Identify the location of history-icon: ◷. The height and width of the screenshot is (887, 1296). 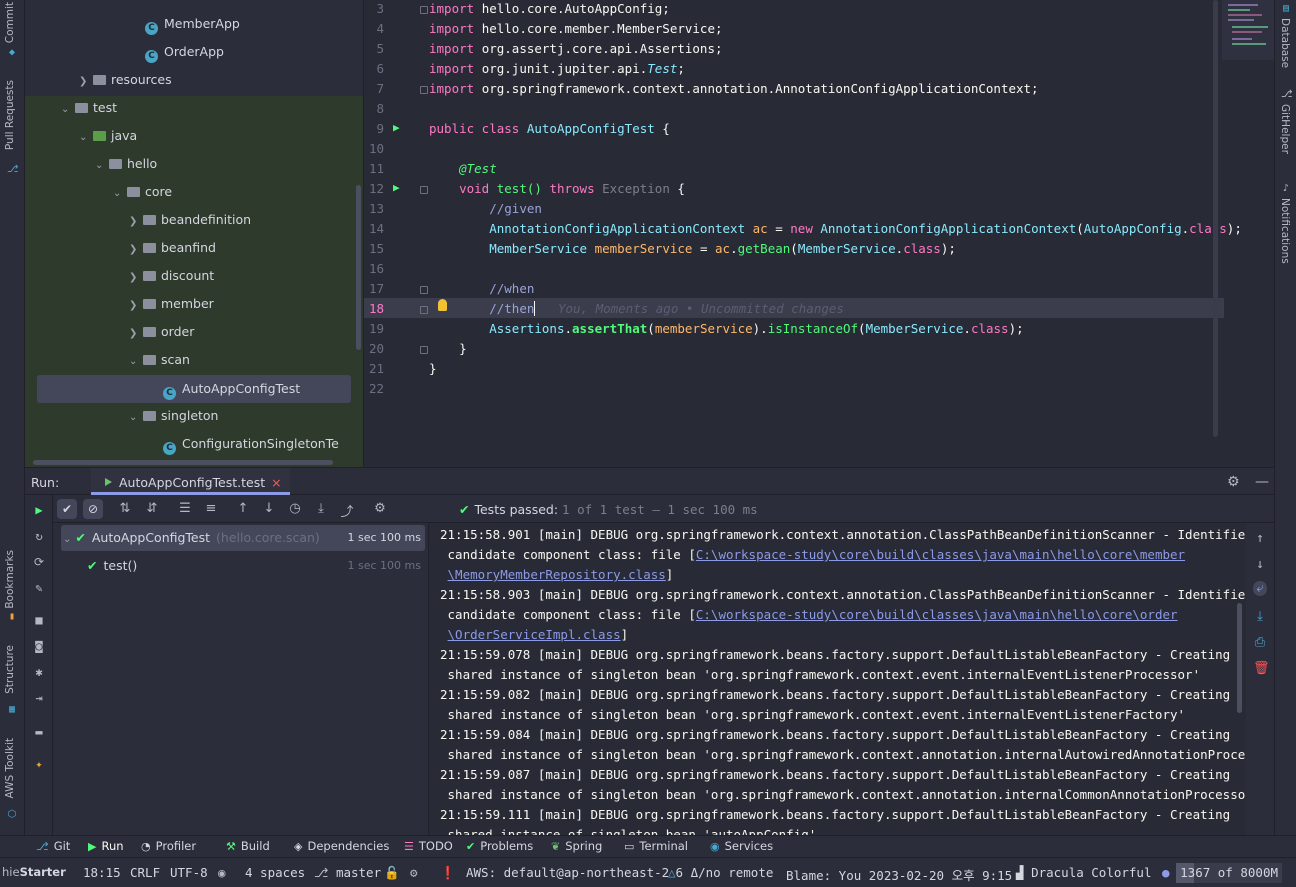
(295, 508).